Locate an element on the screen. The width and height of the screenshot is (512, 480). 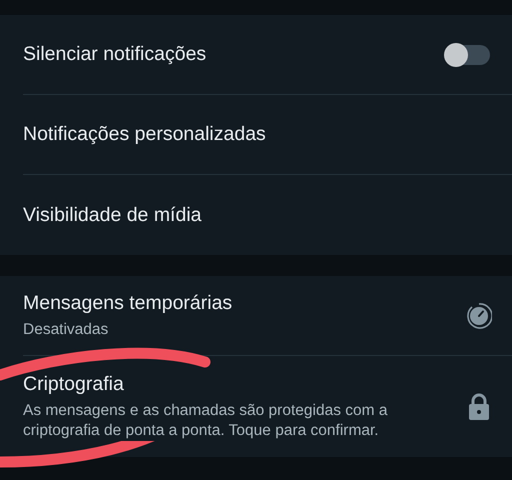
setting-title: Mensagens temporárias is located at coordinates (128, 303).